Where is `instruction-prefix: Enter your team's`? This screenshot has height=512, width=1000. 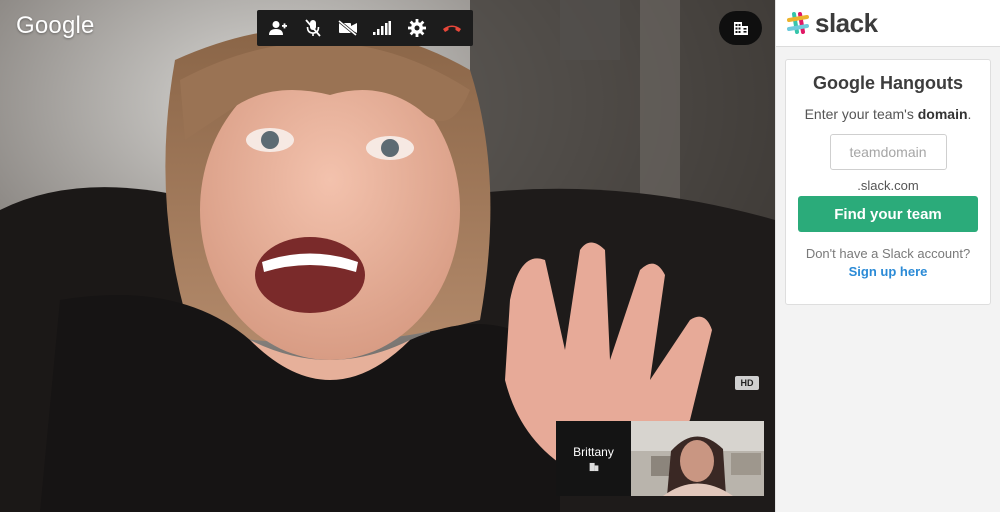 instruction-prefix: Enter your team's is located at coordinates (861, 114).